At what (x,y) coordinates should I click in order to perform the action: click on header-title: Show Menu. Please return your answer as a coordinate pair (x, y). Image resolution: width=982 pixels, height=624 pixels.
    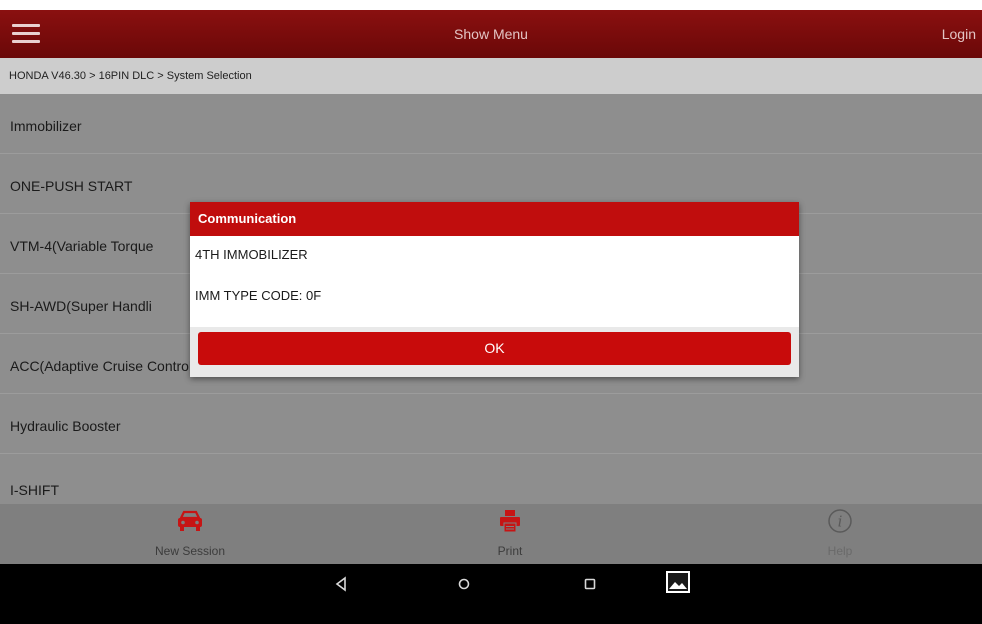
    Looking at the image, I should click on (491, 34).